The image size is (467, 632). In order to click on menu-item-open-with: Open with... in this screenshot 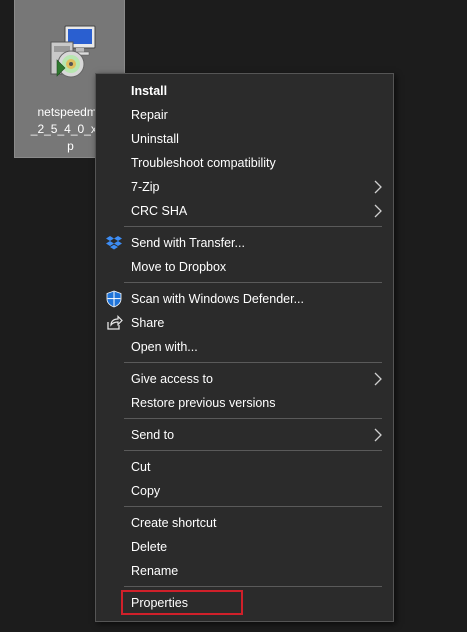, I will do `click(244, 347)`.